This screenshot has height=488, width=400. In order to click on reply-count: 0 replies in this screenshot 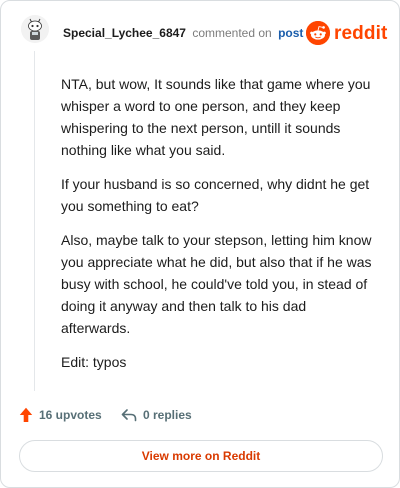, I will do `click(167, 415)`.